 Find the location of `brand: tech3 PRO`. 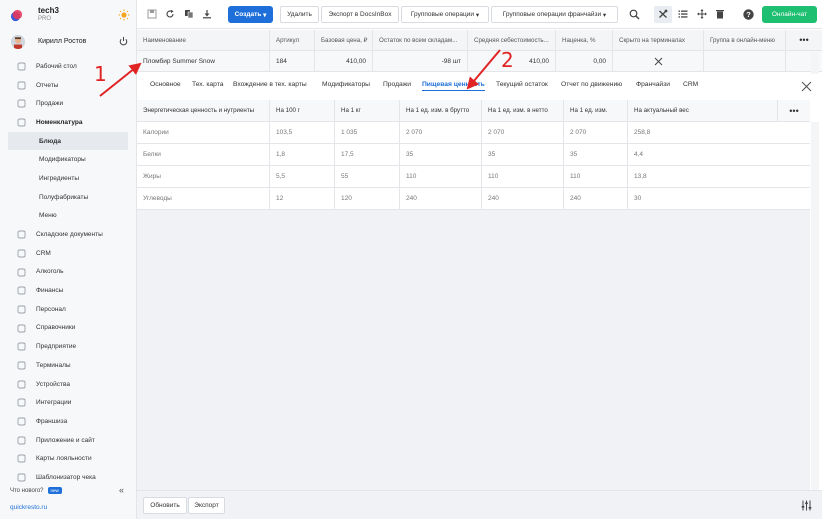

brand: tech3 PRO is located at coordinates (70, 15).